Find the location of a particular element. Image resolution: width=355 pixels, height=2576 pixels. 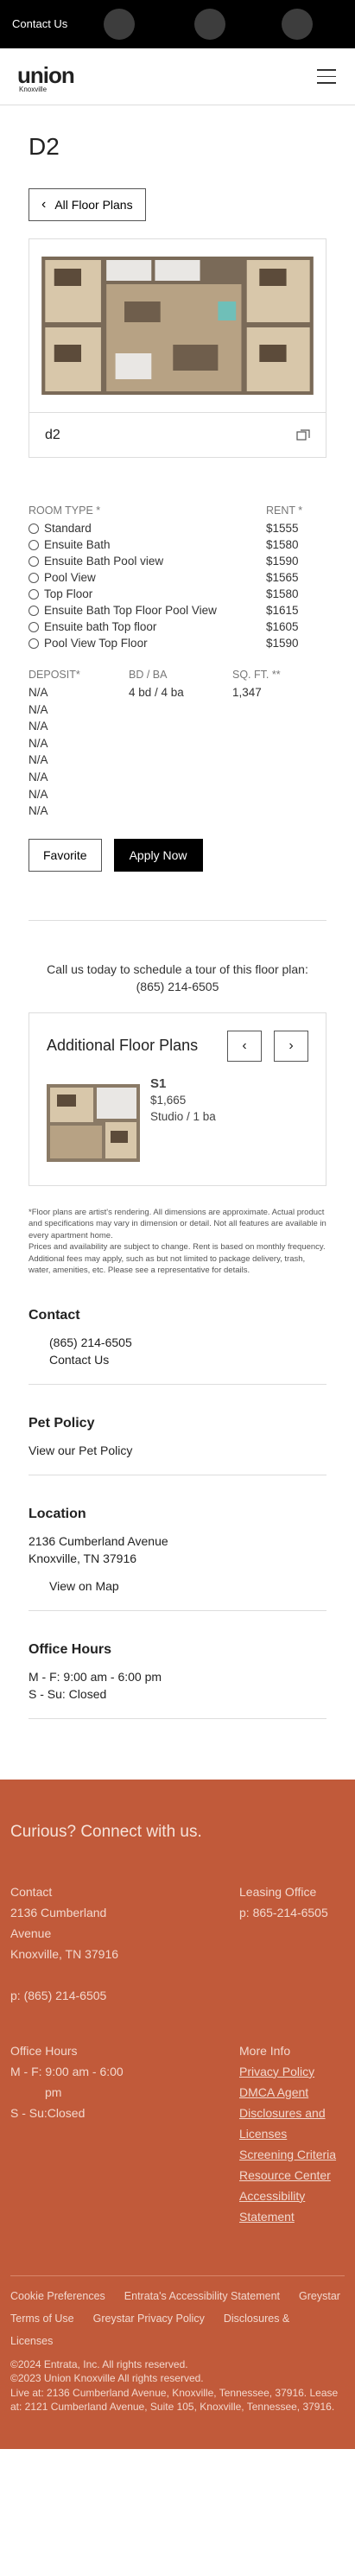

room-type-label: Ensuite bath Top floor is located at coordinates (101, 626).